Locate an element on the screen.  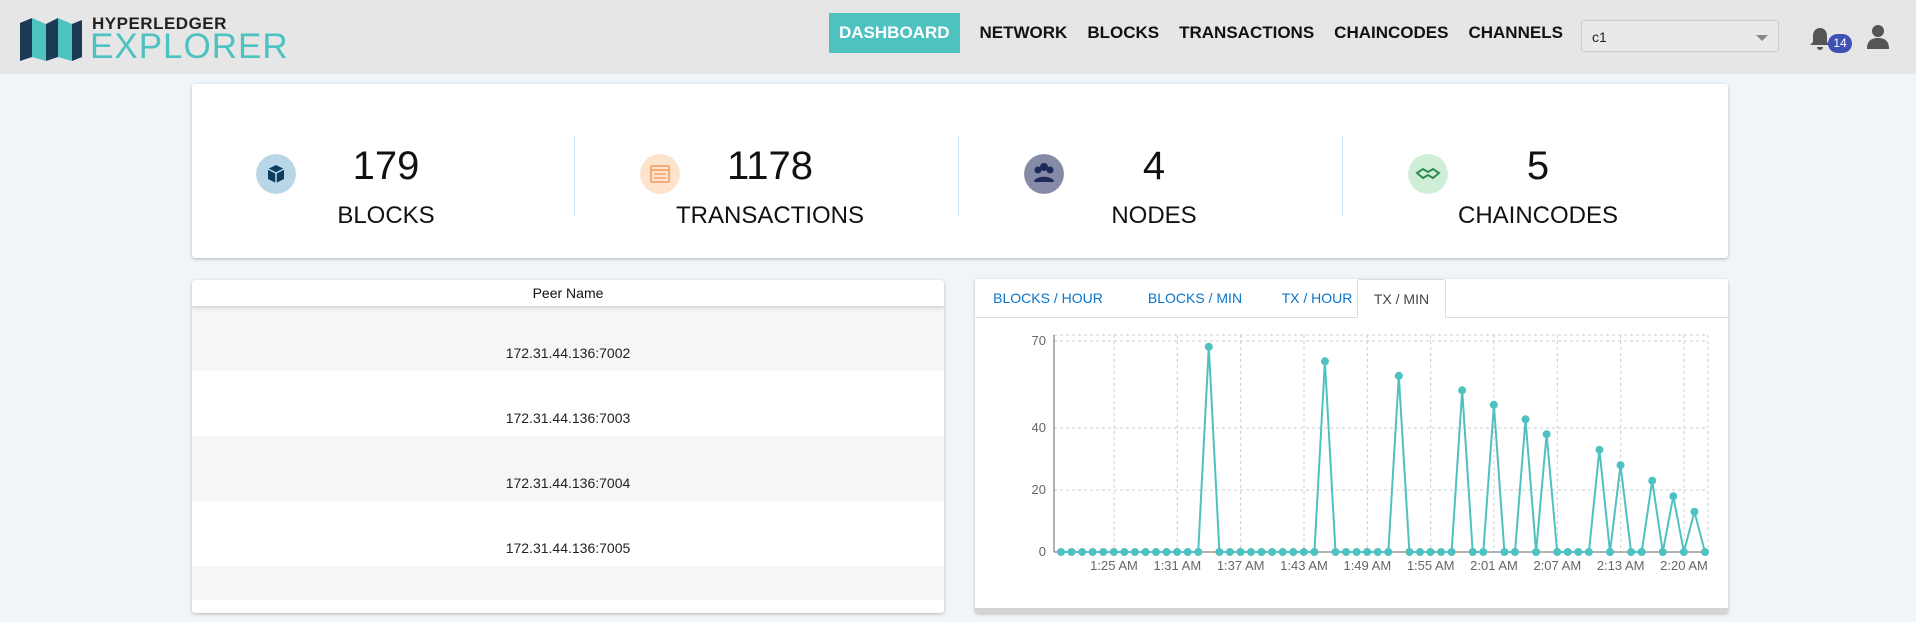
stat-transactions: 1178 TRANSACTIONS is located at coordinates (768, 171).